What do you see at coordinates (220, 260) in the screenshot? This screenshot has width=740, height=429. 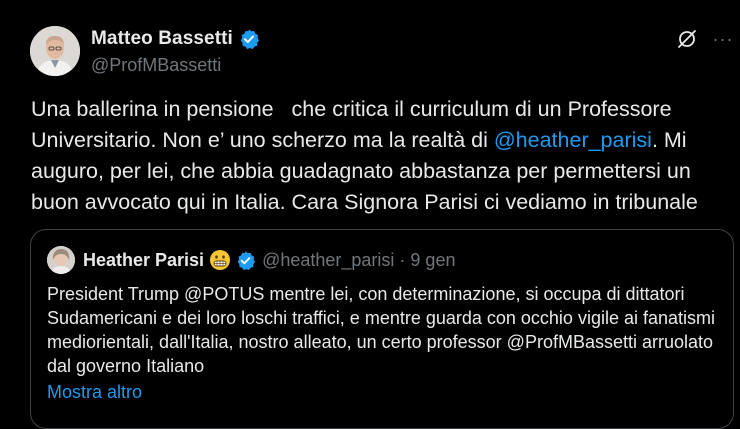 I see `grimacing-face-emoji` at bounding box center [220, 260].